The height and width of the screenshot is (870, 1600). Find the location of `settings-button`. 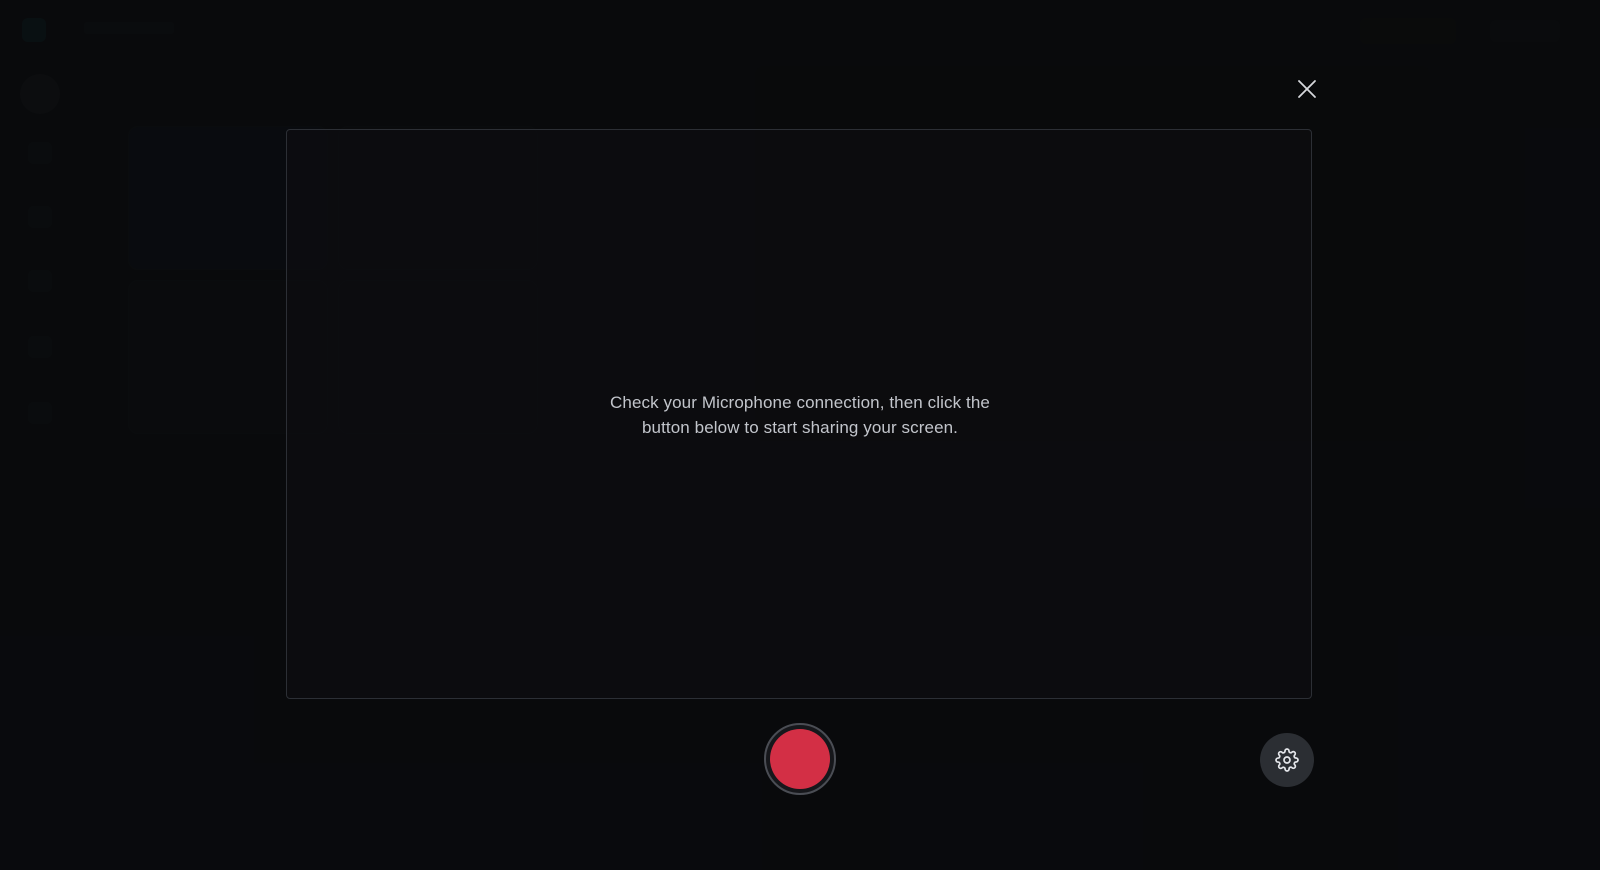

settings-button is located at coordinates (1287, 760).